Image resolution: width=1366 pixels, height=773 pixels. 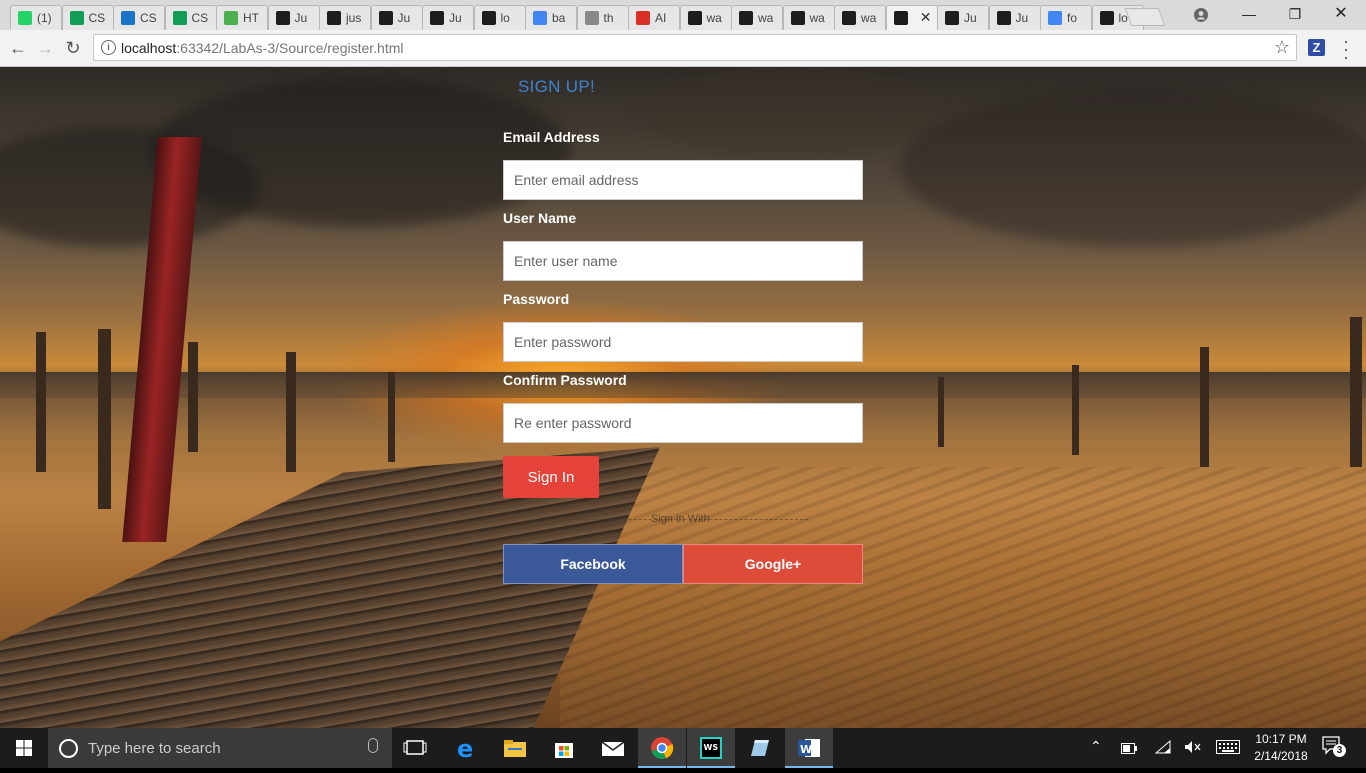 What do you see at coordinates (760, 748) in the screenshot?
I see `notes-app-icon` at bounding box center [760, 748].